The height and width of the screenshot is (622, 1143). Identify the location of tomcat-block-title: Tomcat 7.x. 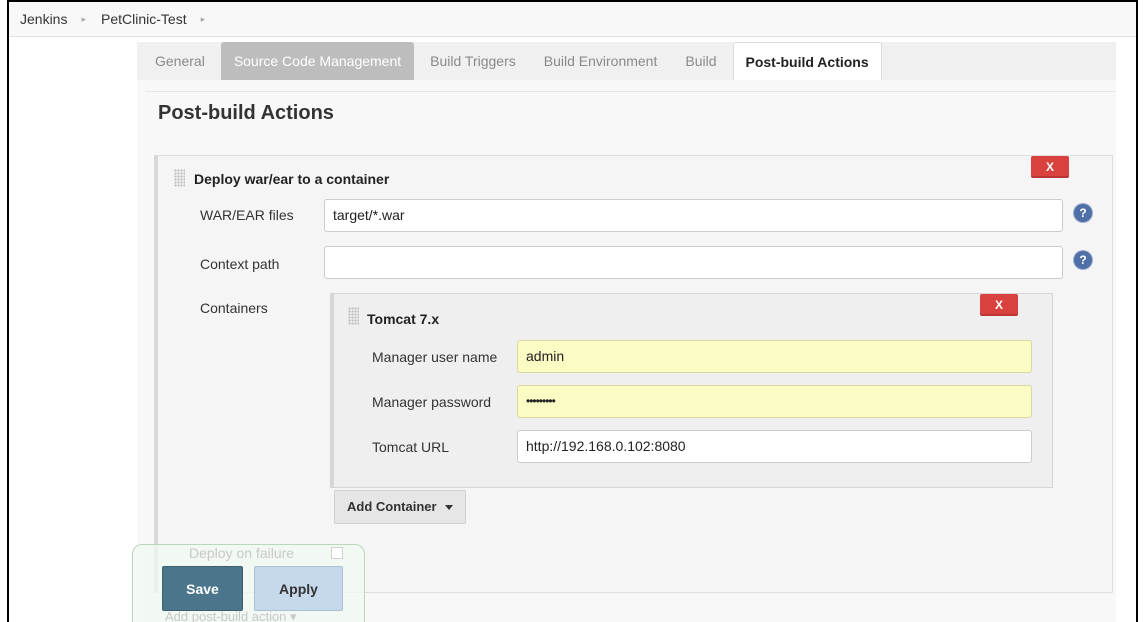
(403, 319).